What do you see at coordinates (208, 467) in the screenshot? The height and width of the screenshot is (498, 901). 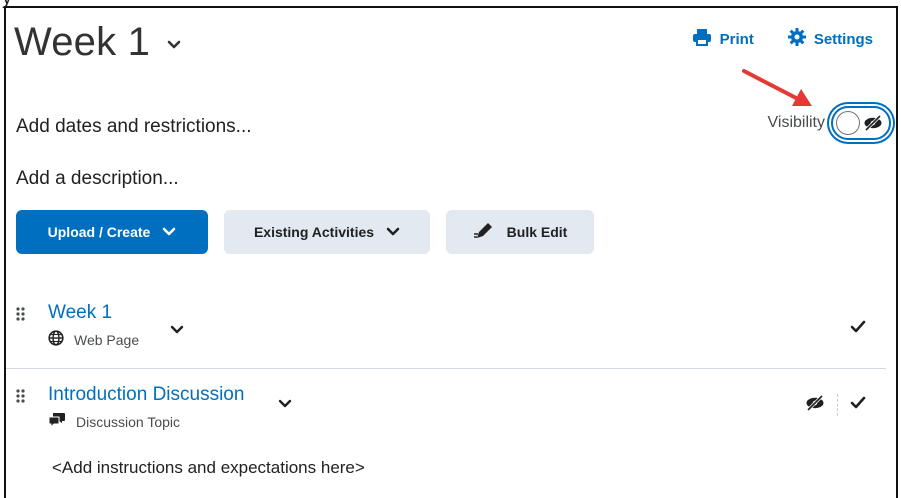 I see `item-instructions: <Add instructions and expectations here>` at bounding box center [208, 467].